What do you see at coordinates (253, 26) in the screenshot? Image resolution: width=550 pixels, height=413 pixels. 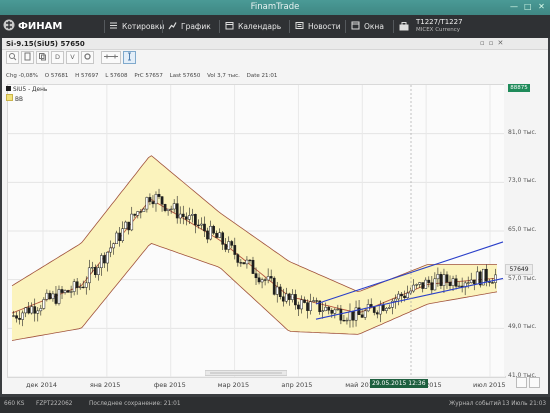 I see `toolbar-calendar: Календарь` at bounding box center [253, 26].